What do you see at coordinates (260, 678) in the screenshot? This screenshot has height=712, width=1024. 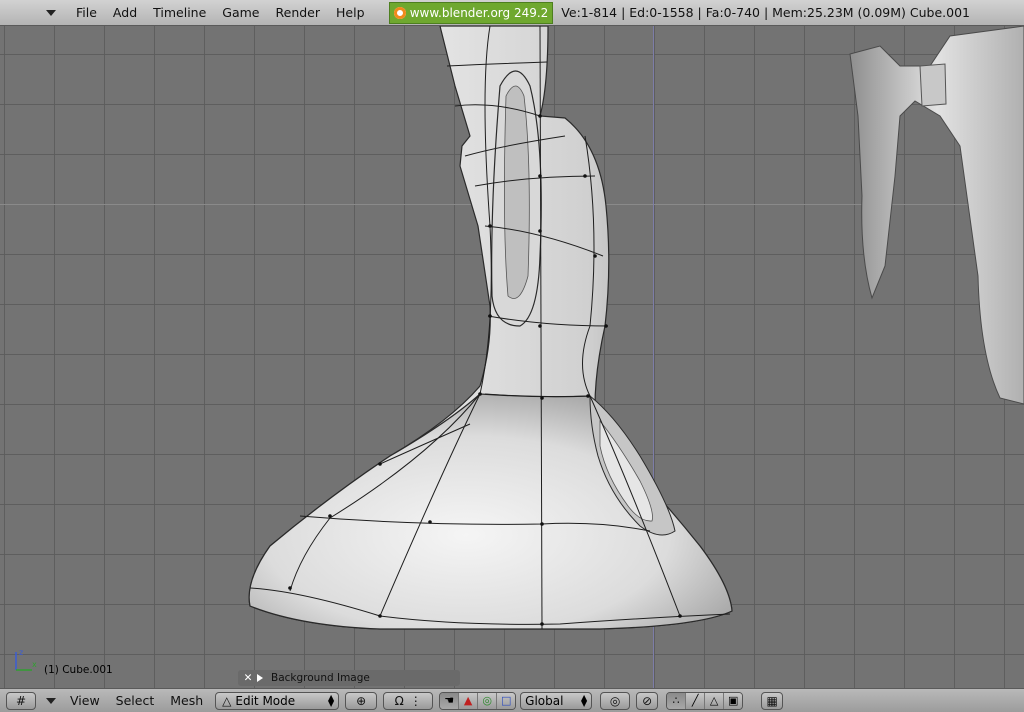 I see `expand-triangle-icon` at bounding box center [260, 678].